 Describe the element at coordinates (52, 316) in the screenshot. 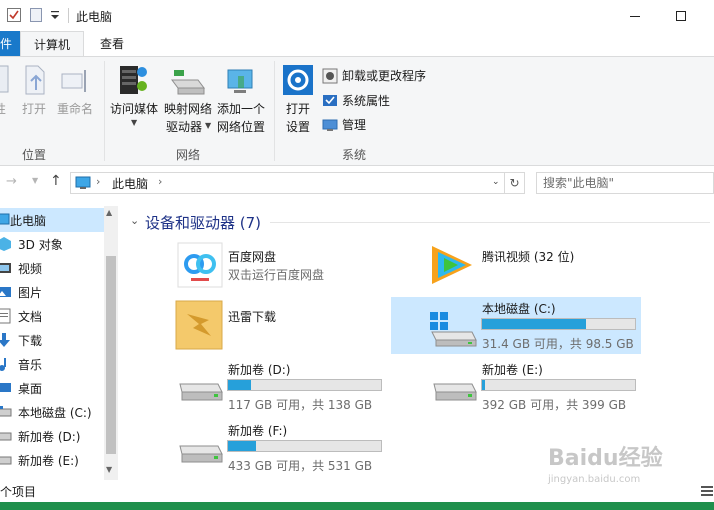

I see `nav-item-documents: 文档` at that location.